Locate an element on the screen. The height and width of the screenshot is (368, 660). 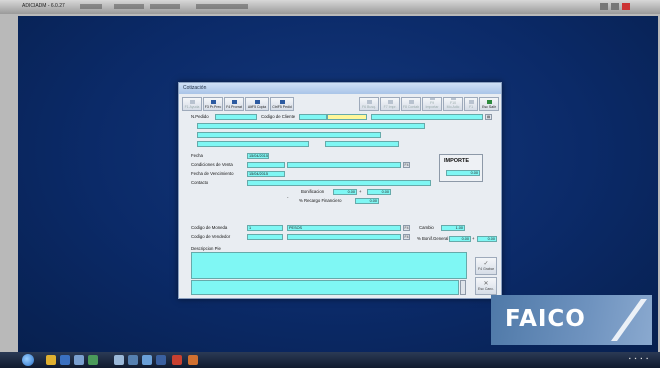
toolbar-button-contab: F8 Contab is located at coordinates (411, 104).